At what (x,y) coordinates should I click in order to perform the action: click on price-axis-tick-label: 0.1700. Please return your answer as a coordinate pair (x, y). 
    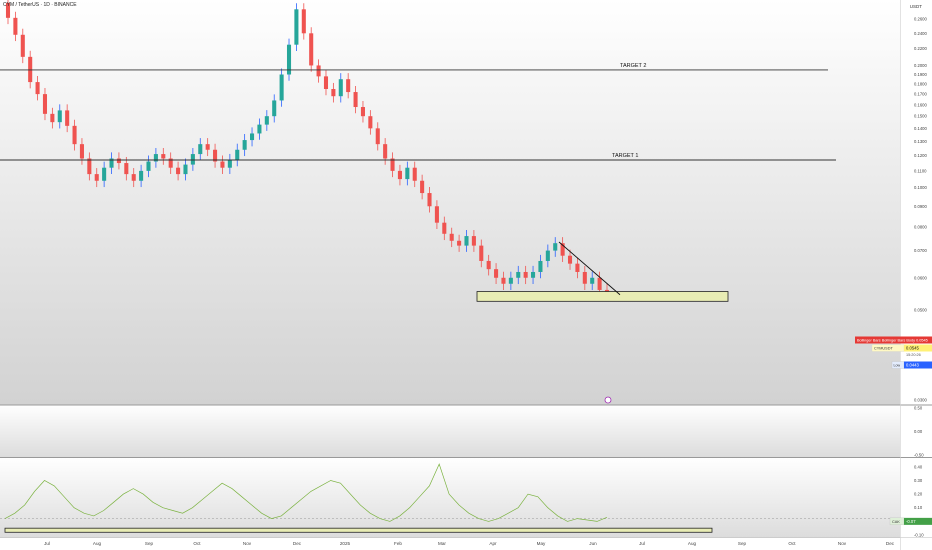
    Looking at the image, I should click on (920, 94).